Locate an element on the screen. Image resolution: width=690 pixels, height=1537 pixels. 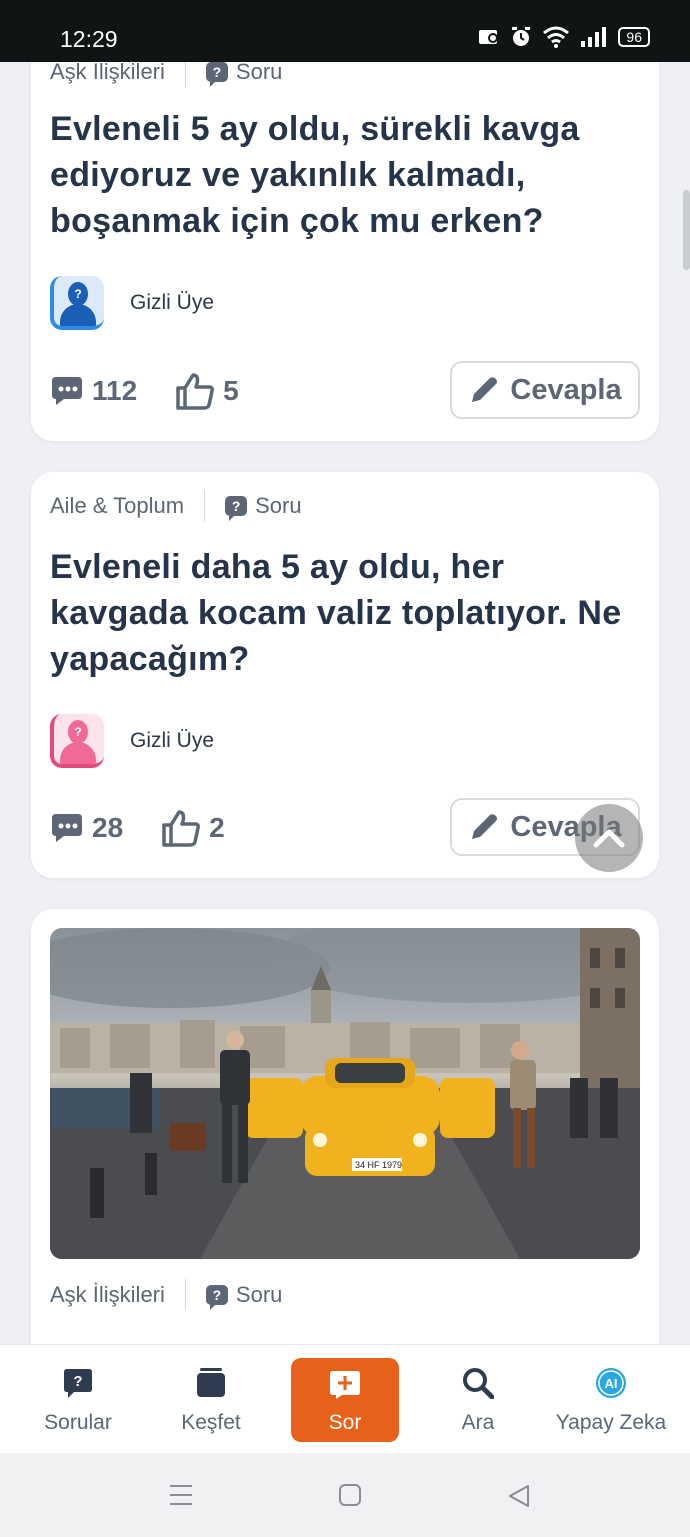
chevron-up-icon is located at coordinates (609, 838).